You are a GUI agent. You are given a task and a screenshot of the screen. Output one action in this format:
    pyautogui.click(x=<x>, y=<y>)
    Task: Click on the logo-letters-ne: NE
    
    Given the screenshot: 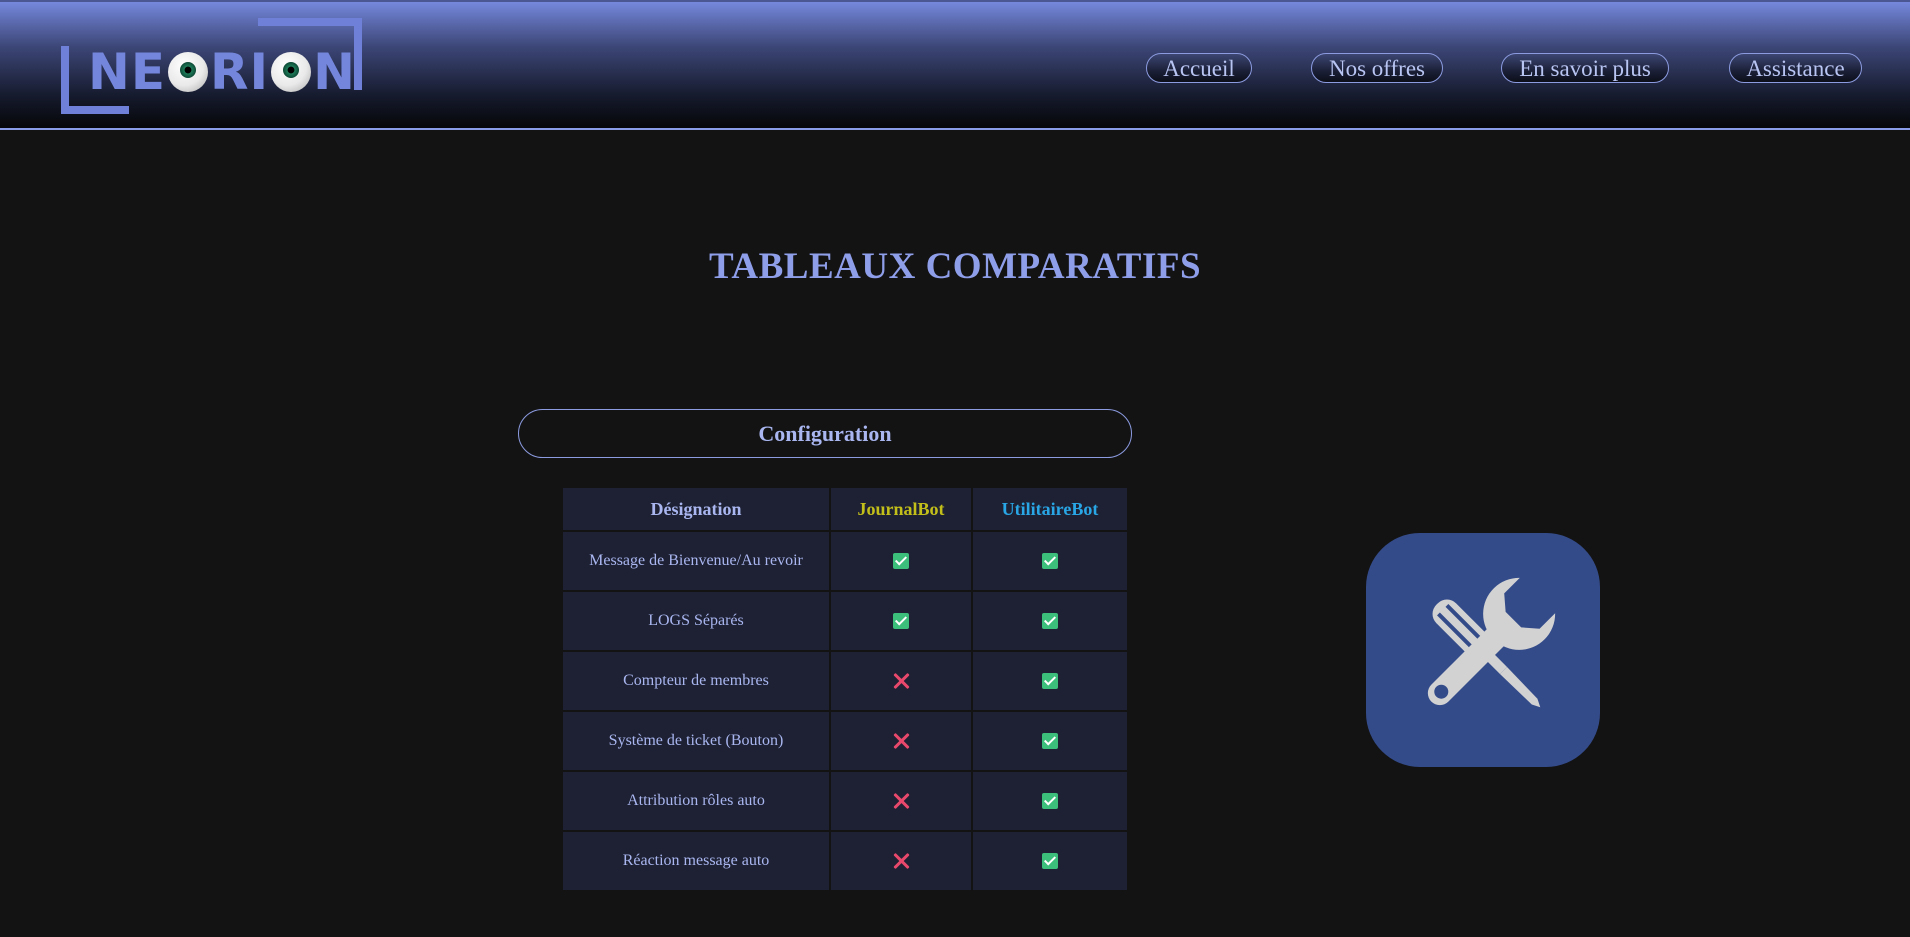 What is the action you would take?
    pyautogui.click(x=127, y=72)
    